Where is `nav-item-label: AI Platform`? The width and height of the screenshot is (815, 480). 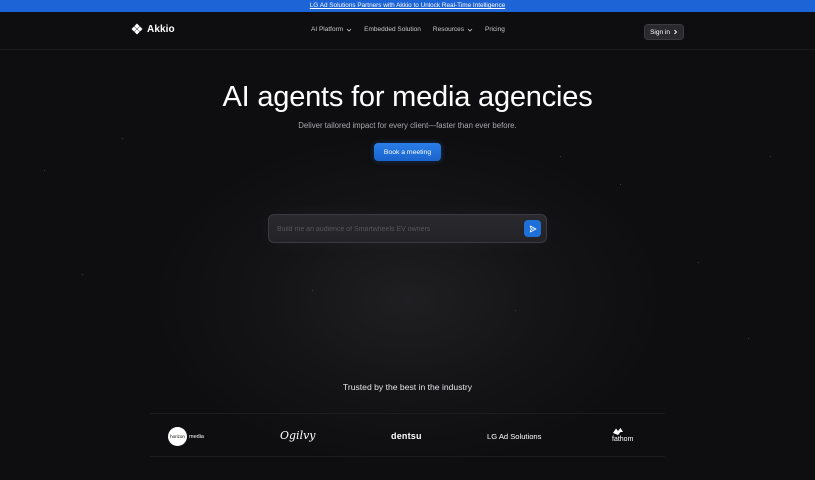 nav-item-label: AI Platform is located at coordinates (327, 29).